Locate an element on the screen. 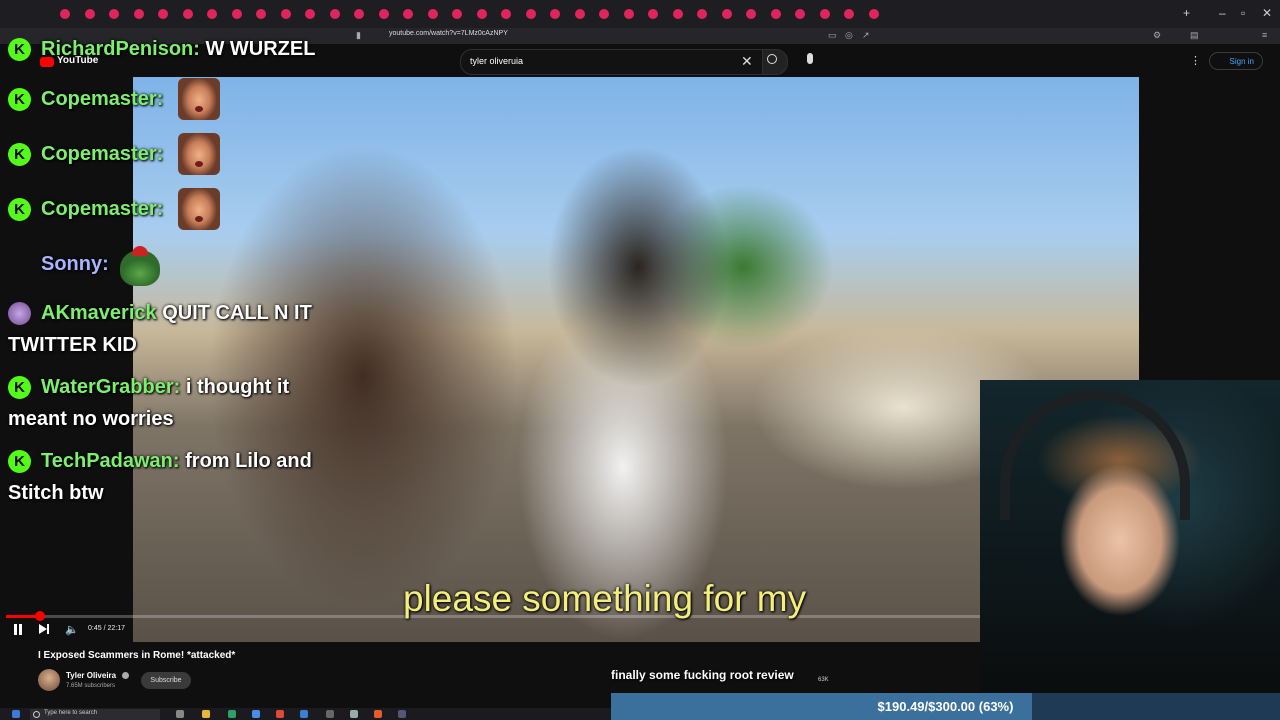 This screenshot has height=720, width=1280. subscribe-button: Subscribe is located at coordinates (166, 680).